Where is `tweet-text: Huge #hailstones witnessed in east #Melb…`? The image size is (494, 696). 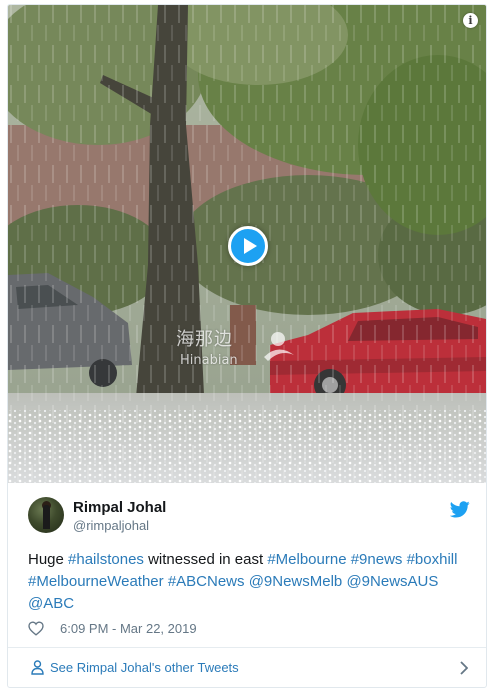 tweet-text: Huge #hailstones witnessed in east #Melb… is located at coordinates (248, 582).